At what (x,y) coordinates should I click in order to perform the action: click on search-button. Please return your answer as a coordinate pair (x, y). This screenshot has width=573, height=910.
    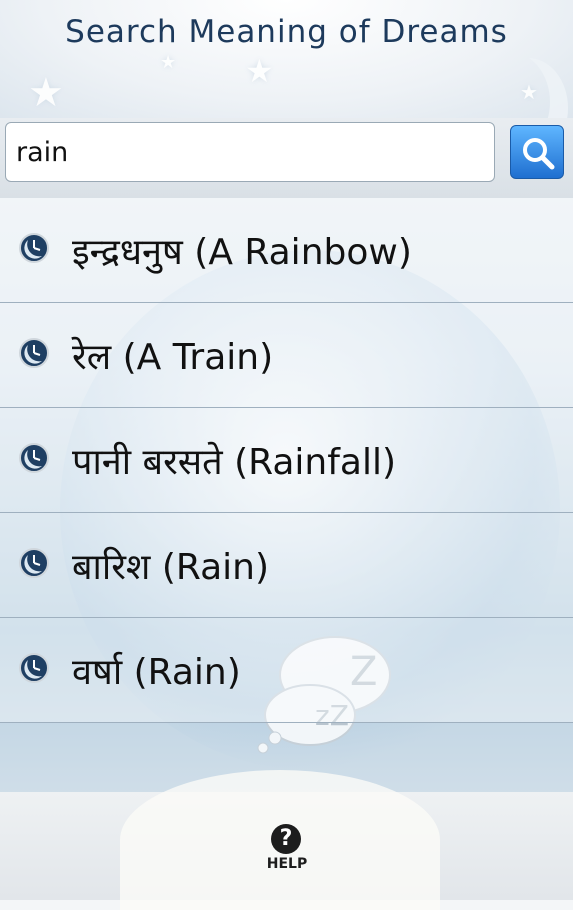
    Looking at the image, I should click on (537, 152).